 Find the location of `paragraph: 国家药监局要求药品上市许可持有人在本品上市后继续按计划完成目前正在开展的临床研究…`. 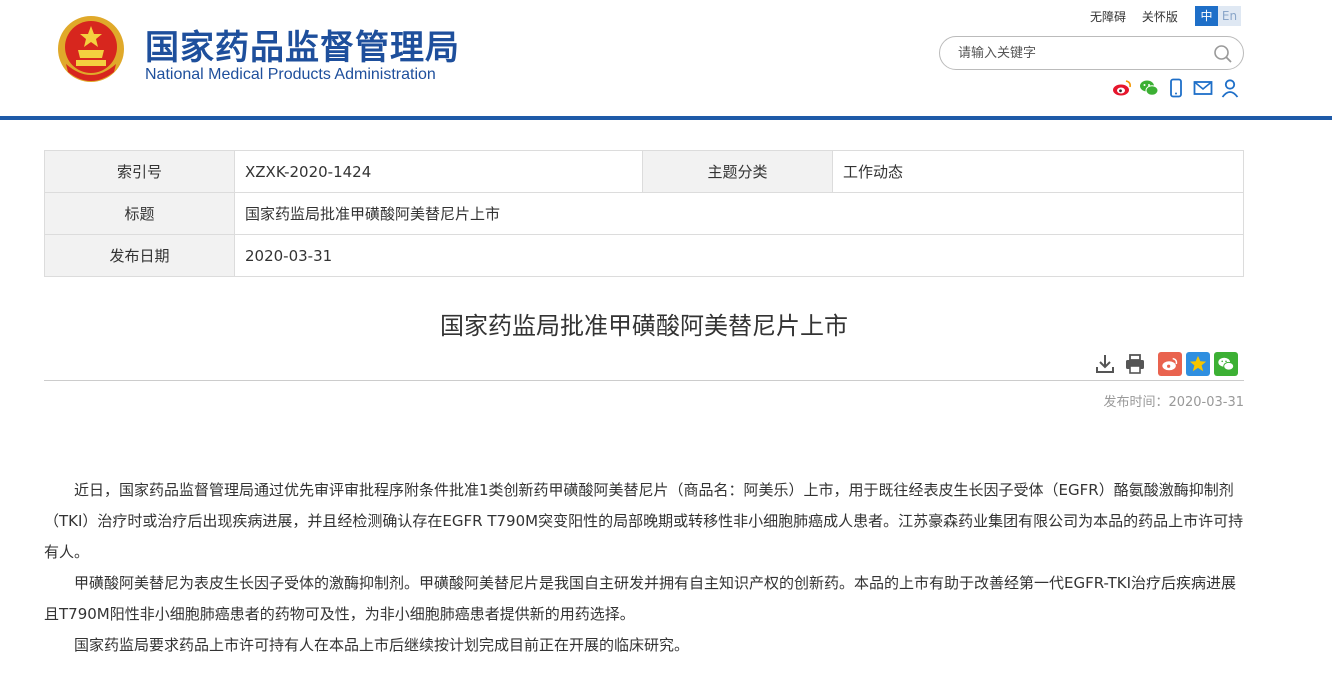

paragraph: 国家药监局要求药品上市许可持有人在本品上市后继续按计划完成目前正在开展的临床研究… is located at coordinates (382, 645).